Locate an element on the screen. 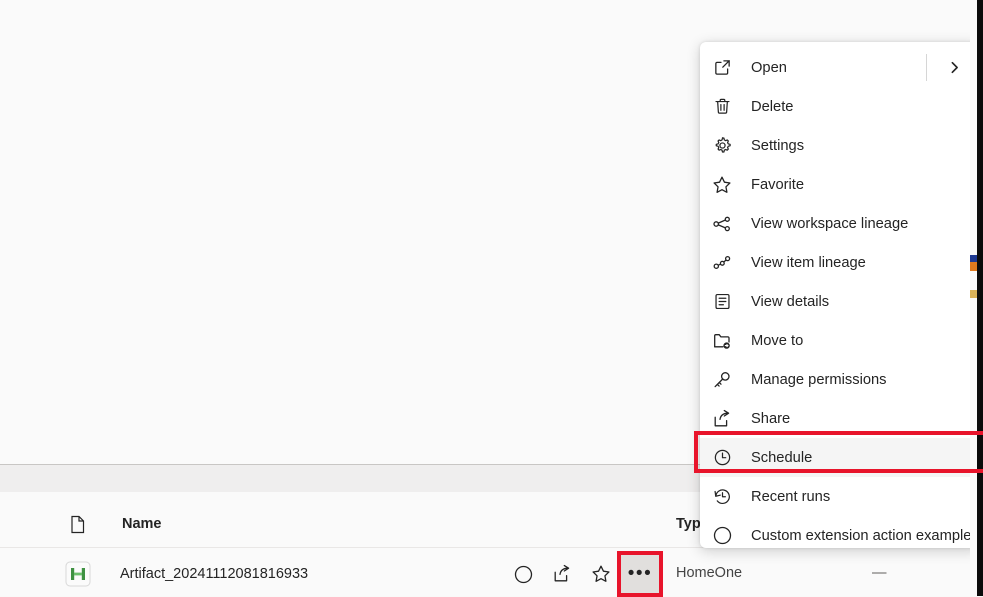 This screenshot has width=983, height=597. history-icon is located at coordinates (722, 497).